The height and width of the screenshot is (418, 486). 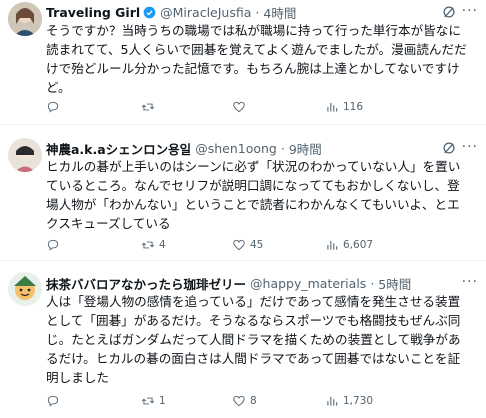 I want to click on action-bar: 116, so click(x=262, y=108).